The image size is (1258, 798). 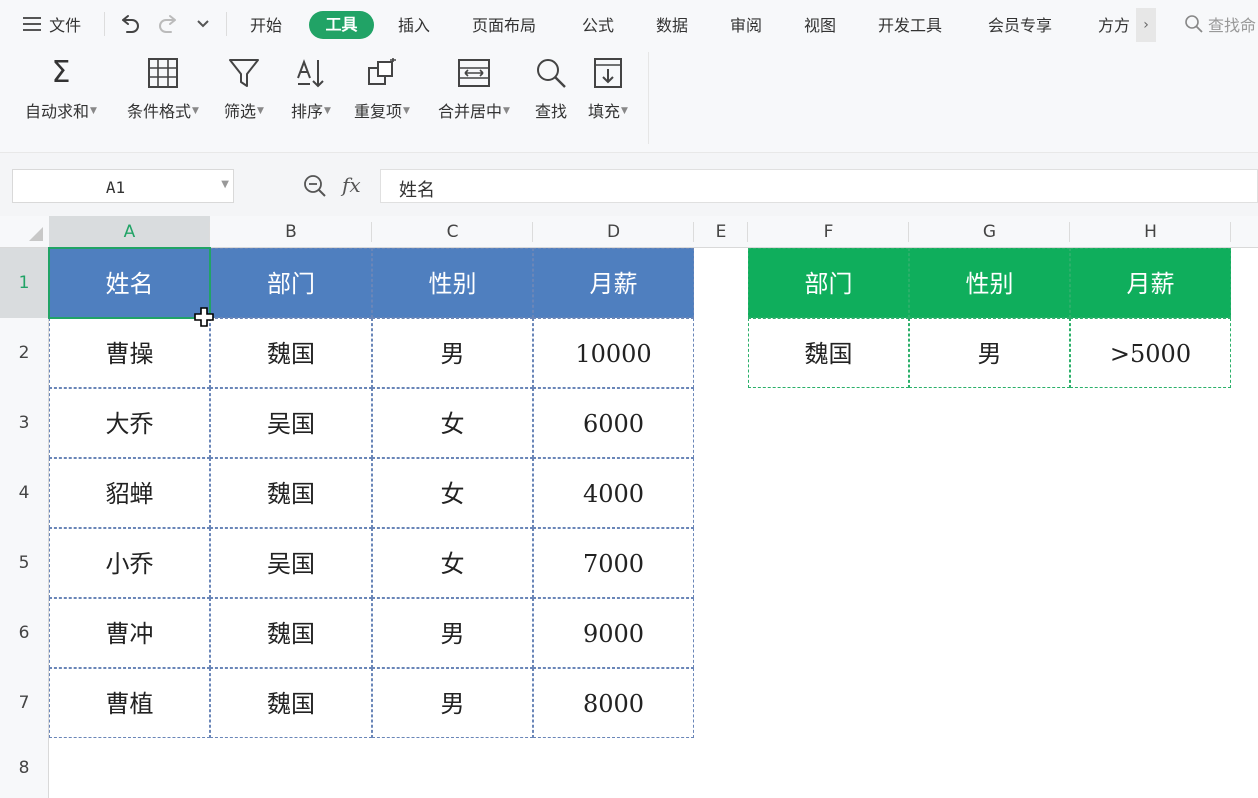 I want to click on tab-home: 开始, so click(x=266, y=24).